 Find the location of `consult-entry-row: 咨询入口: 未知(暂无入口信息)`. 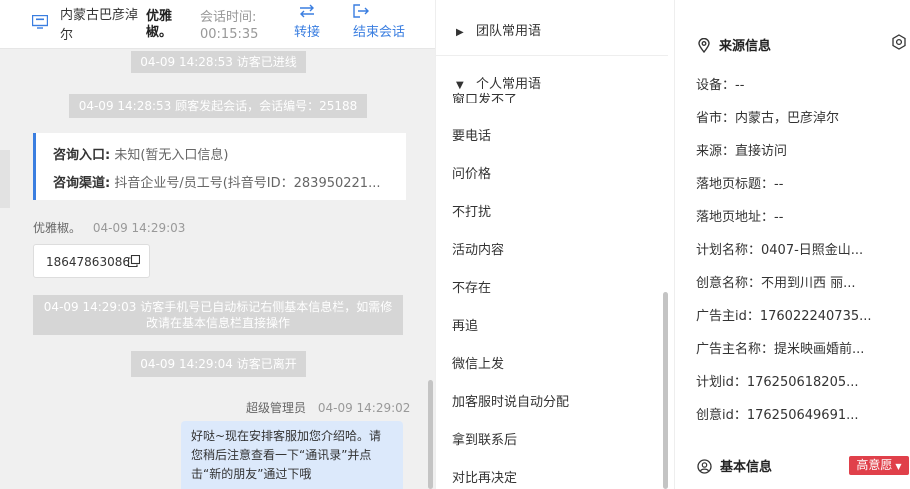

consult-entry-row: 咨询入口: 未知(暂无入口信息) is located at coordinates (141, 153).